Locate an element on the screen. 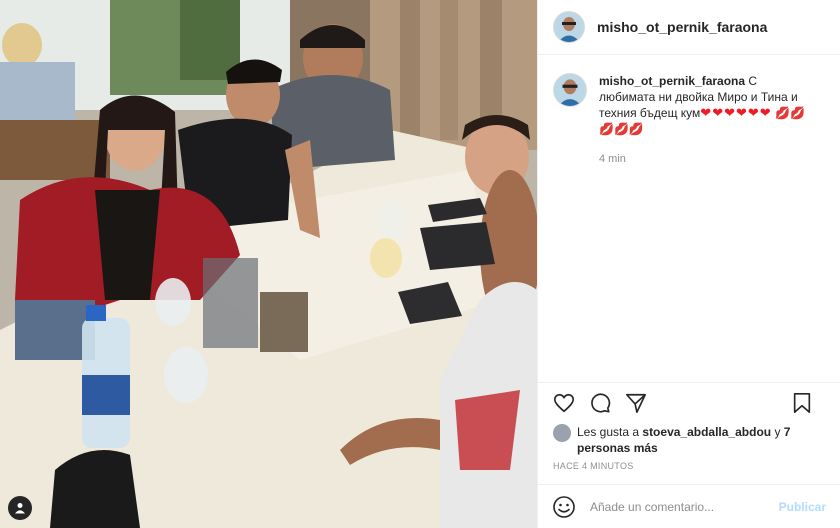 The height and width of the screenshot is (528, 840). user-tag-button is located at coordinates (20, 508).